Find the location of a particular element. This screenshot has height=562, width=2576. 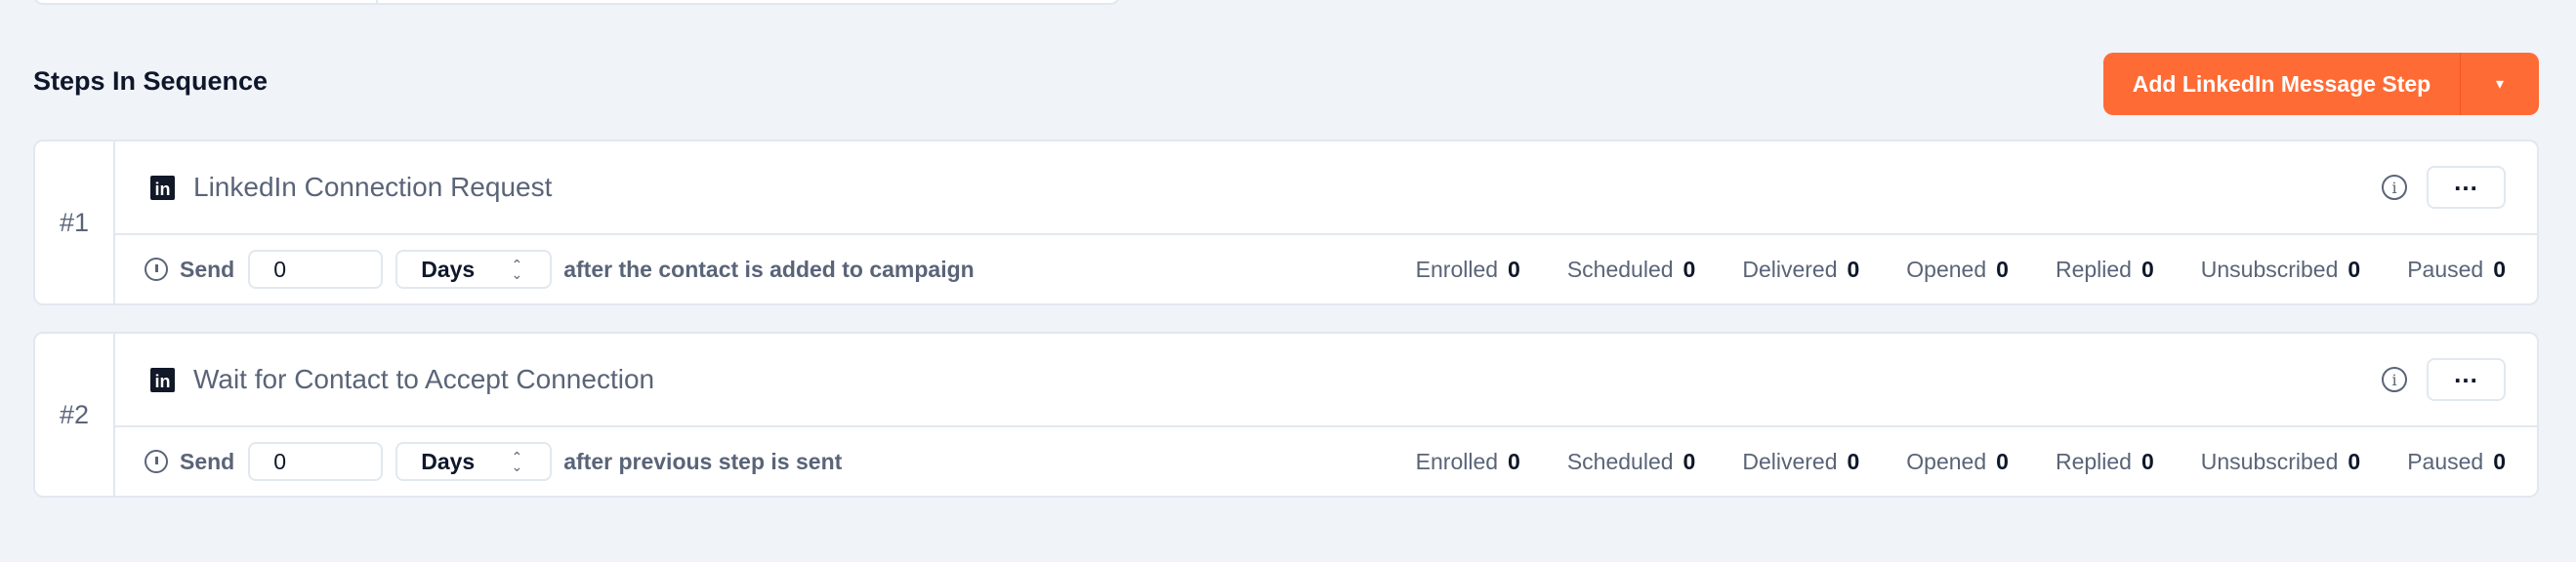

step-title: LinkedIn Connection Request is located at coordinates (1287, 187).